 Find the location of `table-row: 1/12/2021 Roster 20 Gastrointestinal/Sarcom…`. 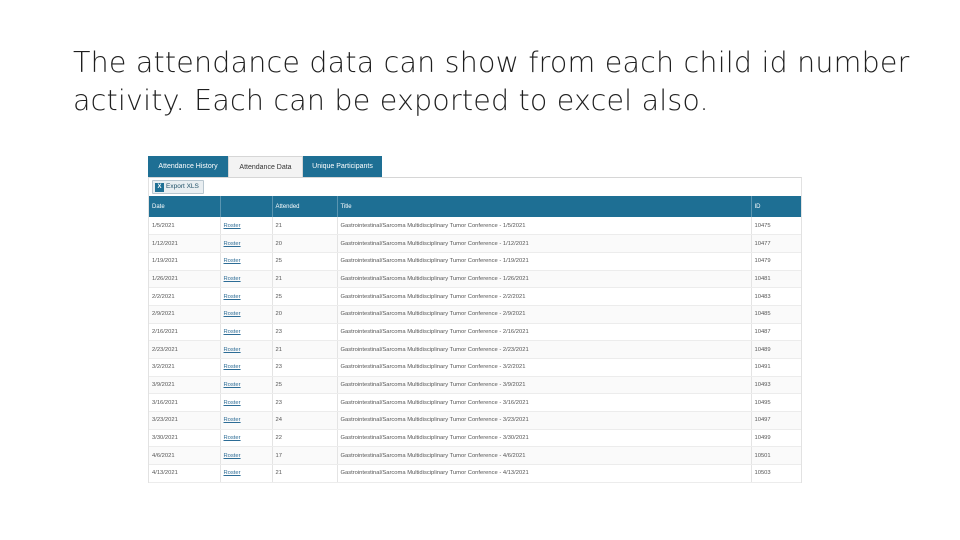

table-row: 1/12/2021 Roster 20 Gastrointestinal/Sarcom… is located at coordinates (475, 243).